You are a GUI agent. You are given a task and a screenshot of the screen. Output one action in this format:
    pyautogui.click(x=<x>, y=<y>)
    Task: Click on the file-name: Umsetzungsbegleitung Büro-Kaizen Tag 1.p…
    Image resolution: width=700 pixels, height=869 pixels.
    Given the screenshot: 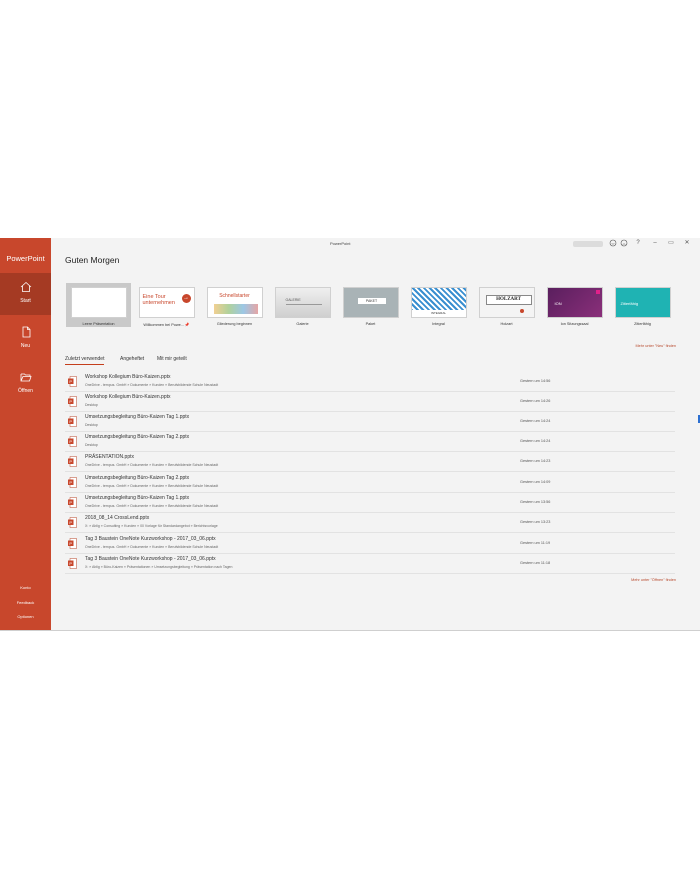 What is the action you would take?
    pyautogui.click(x=137, y=417)
    